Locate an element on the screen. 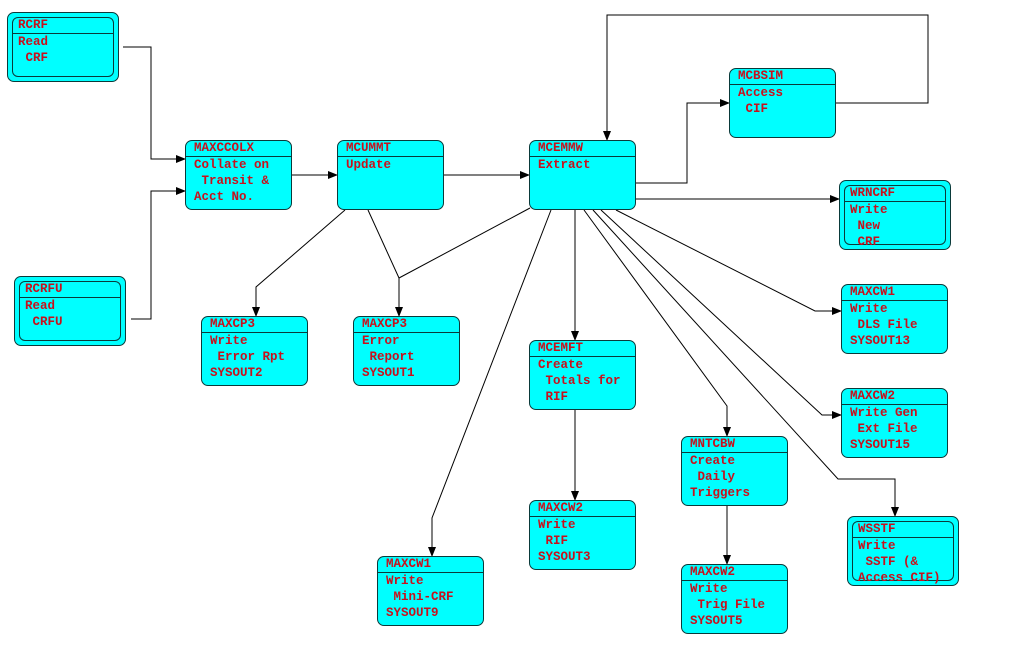 The image size is (1009, 649). node-description-line: CIF is located at coordinates (753, 109).